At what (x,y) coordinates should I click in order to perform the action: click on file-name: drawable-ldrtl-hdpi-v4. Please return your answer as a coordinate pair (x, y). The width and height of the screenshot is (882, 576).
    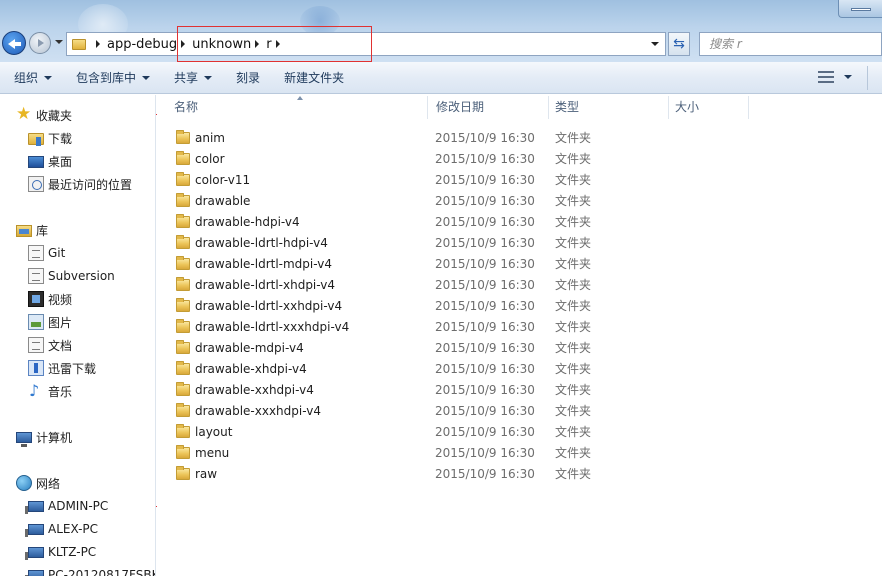
    Looking at the image, I should click on (261, 243).